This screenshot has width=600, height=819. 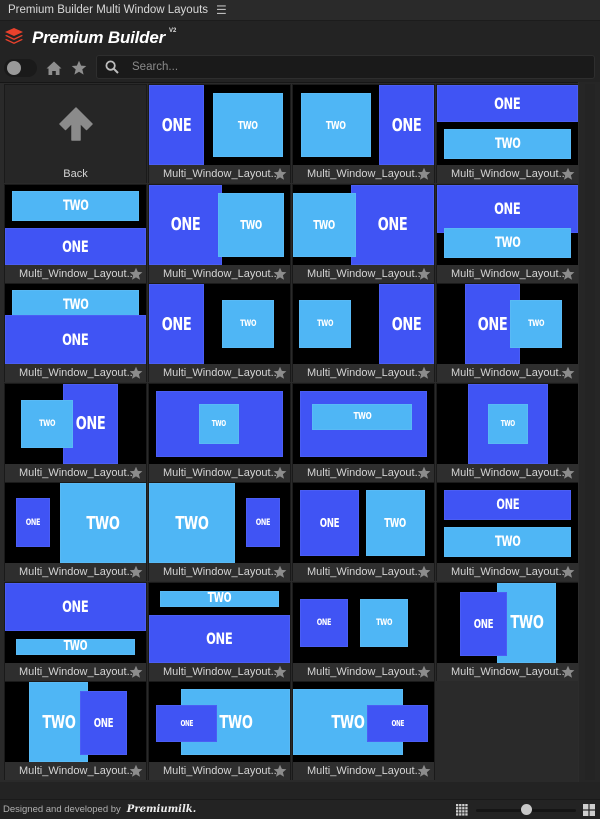 I want to click on search-box, so click(x=345, y=67).